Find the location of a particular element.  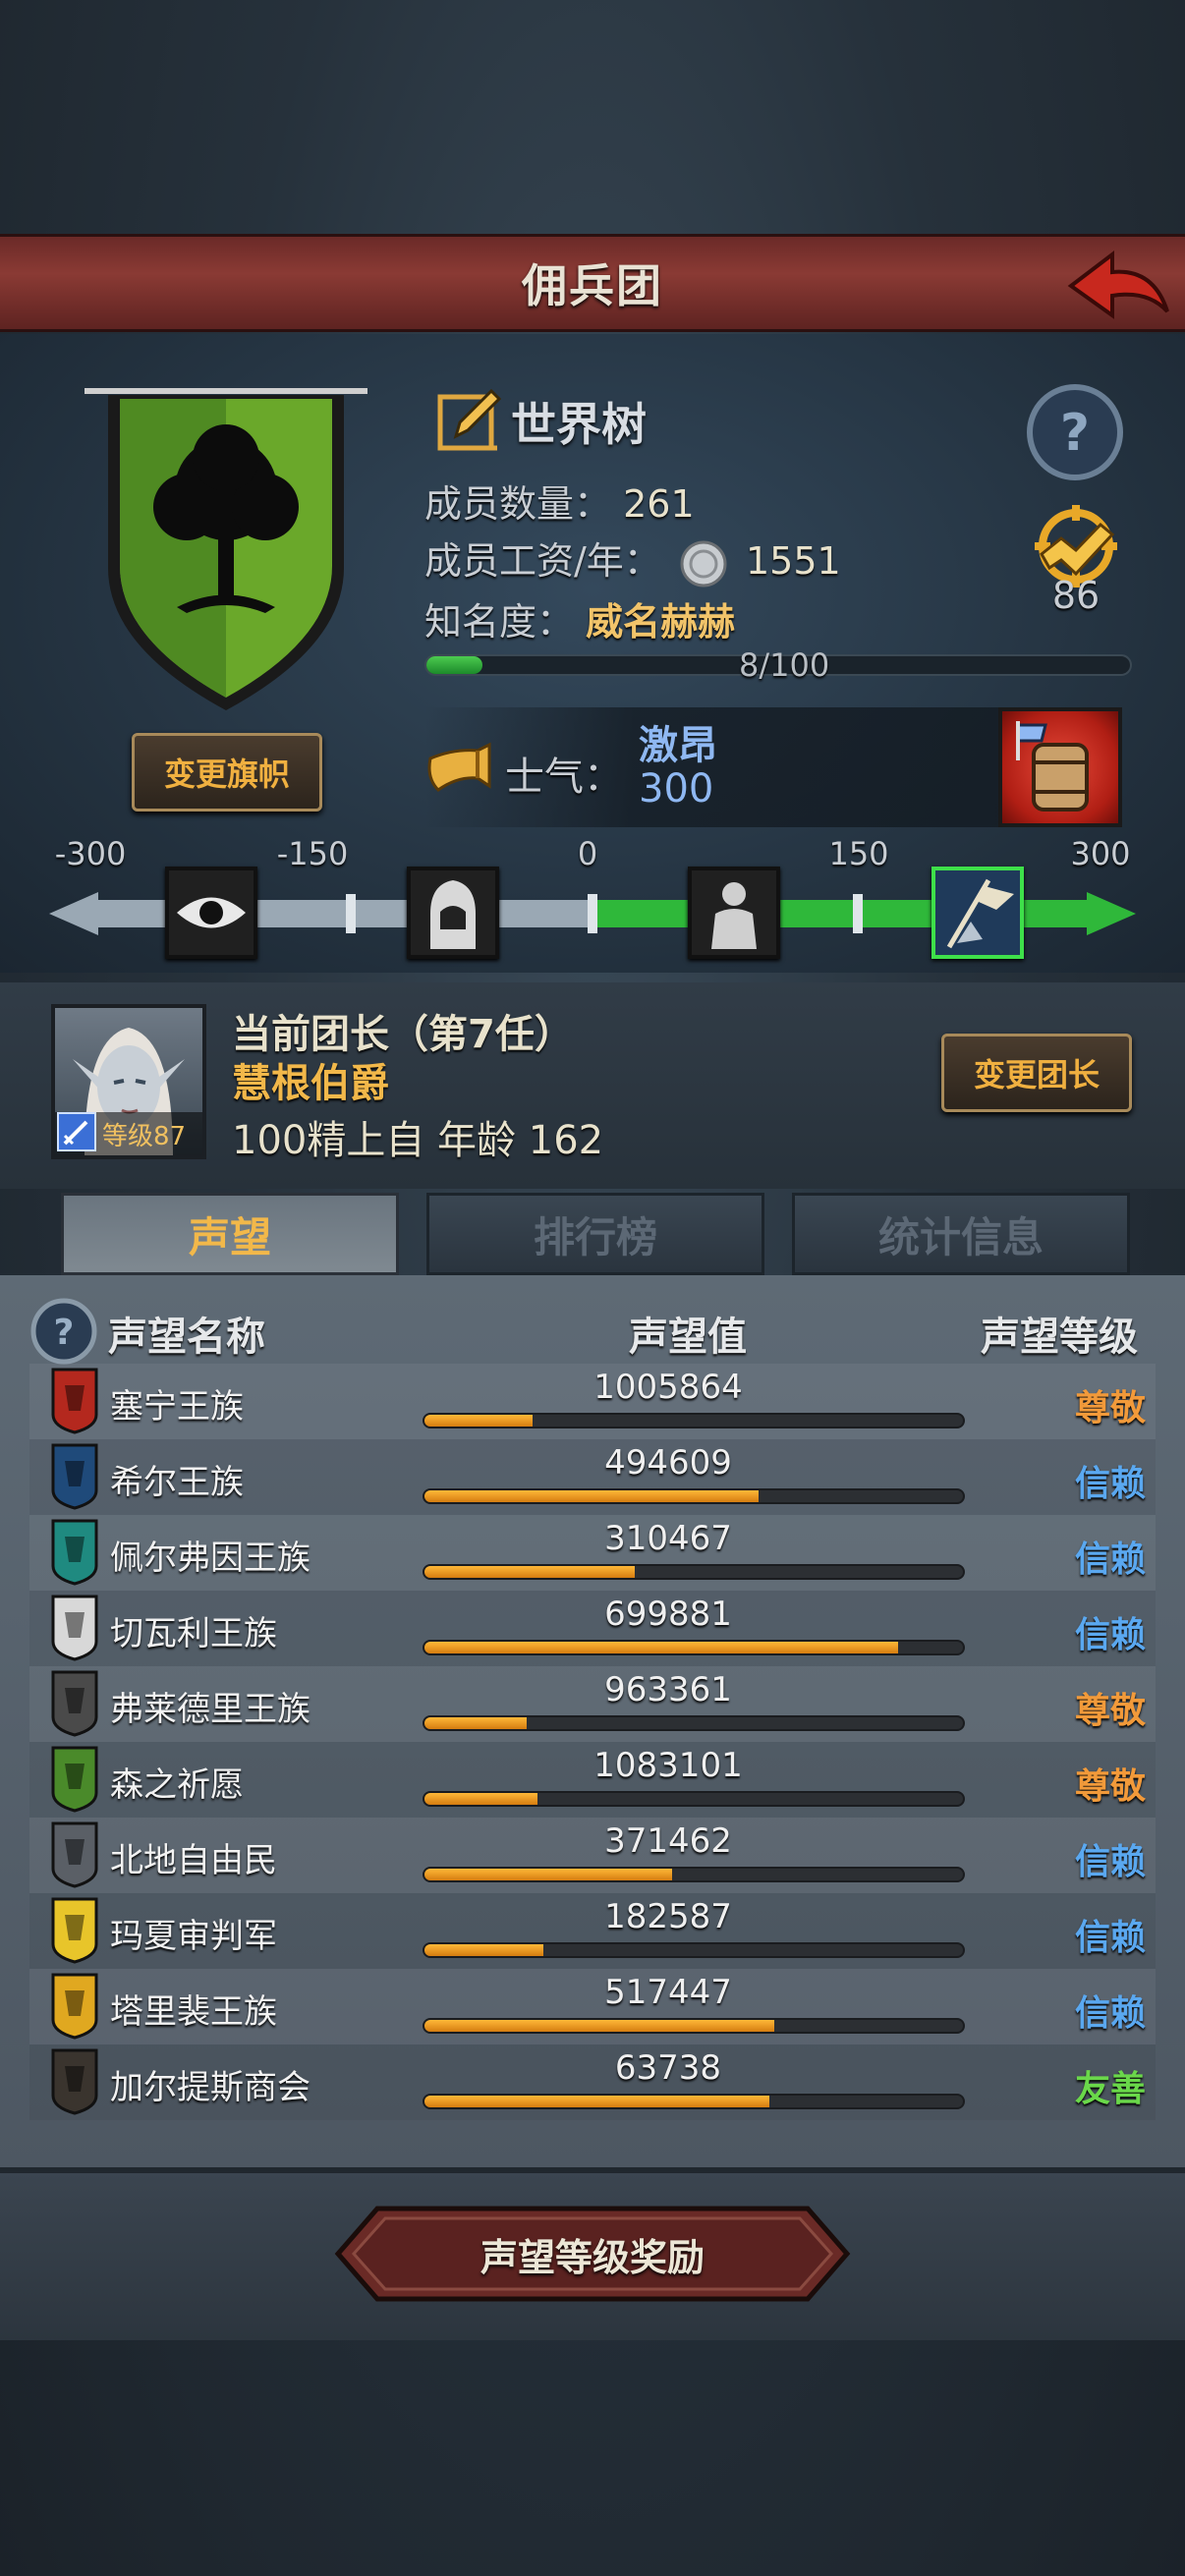

reputation-row: 弗莱德里王族 963361 尊敬 is located at coordinates (592, 1704).